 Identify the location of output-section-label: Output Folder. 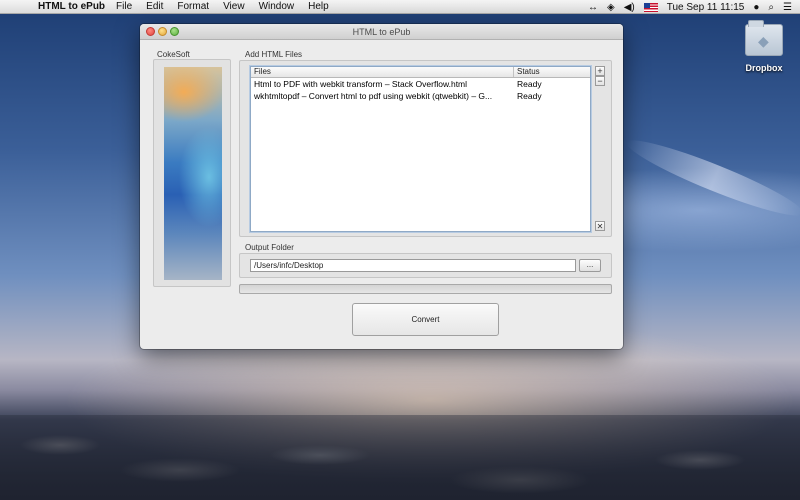
(269, 247).